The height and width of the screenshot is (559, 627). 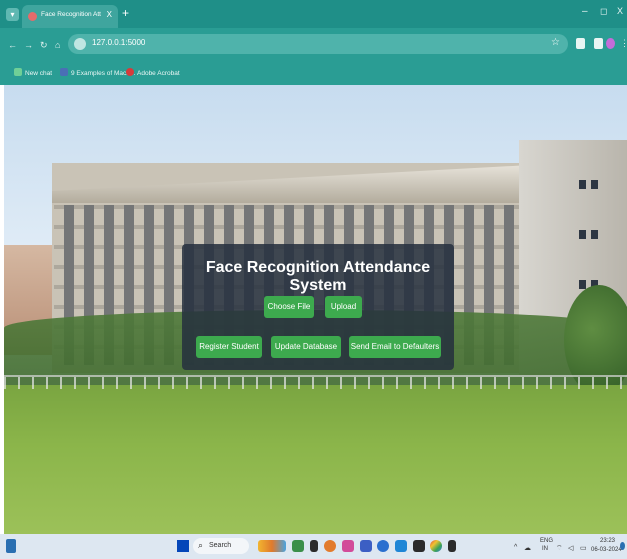 What do you see at coordinates (343, 307) in the screenshot?
I see `upload-button: Upload` at bounding box center [343, 307].